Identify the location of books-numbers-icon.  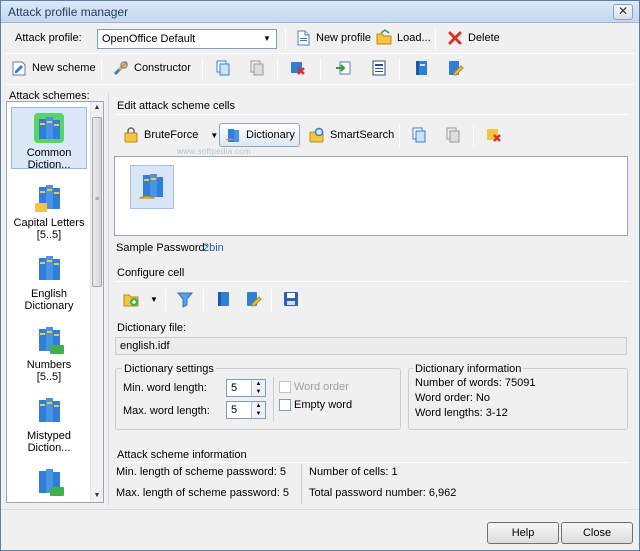
(49, 482).